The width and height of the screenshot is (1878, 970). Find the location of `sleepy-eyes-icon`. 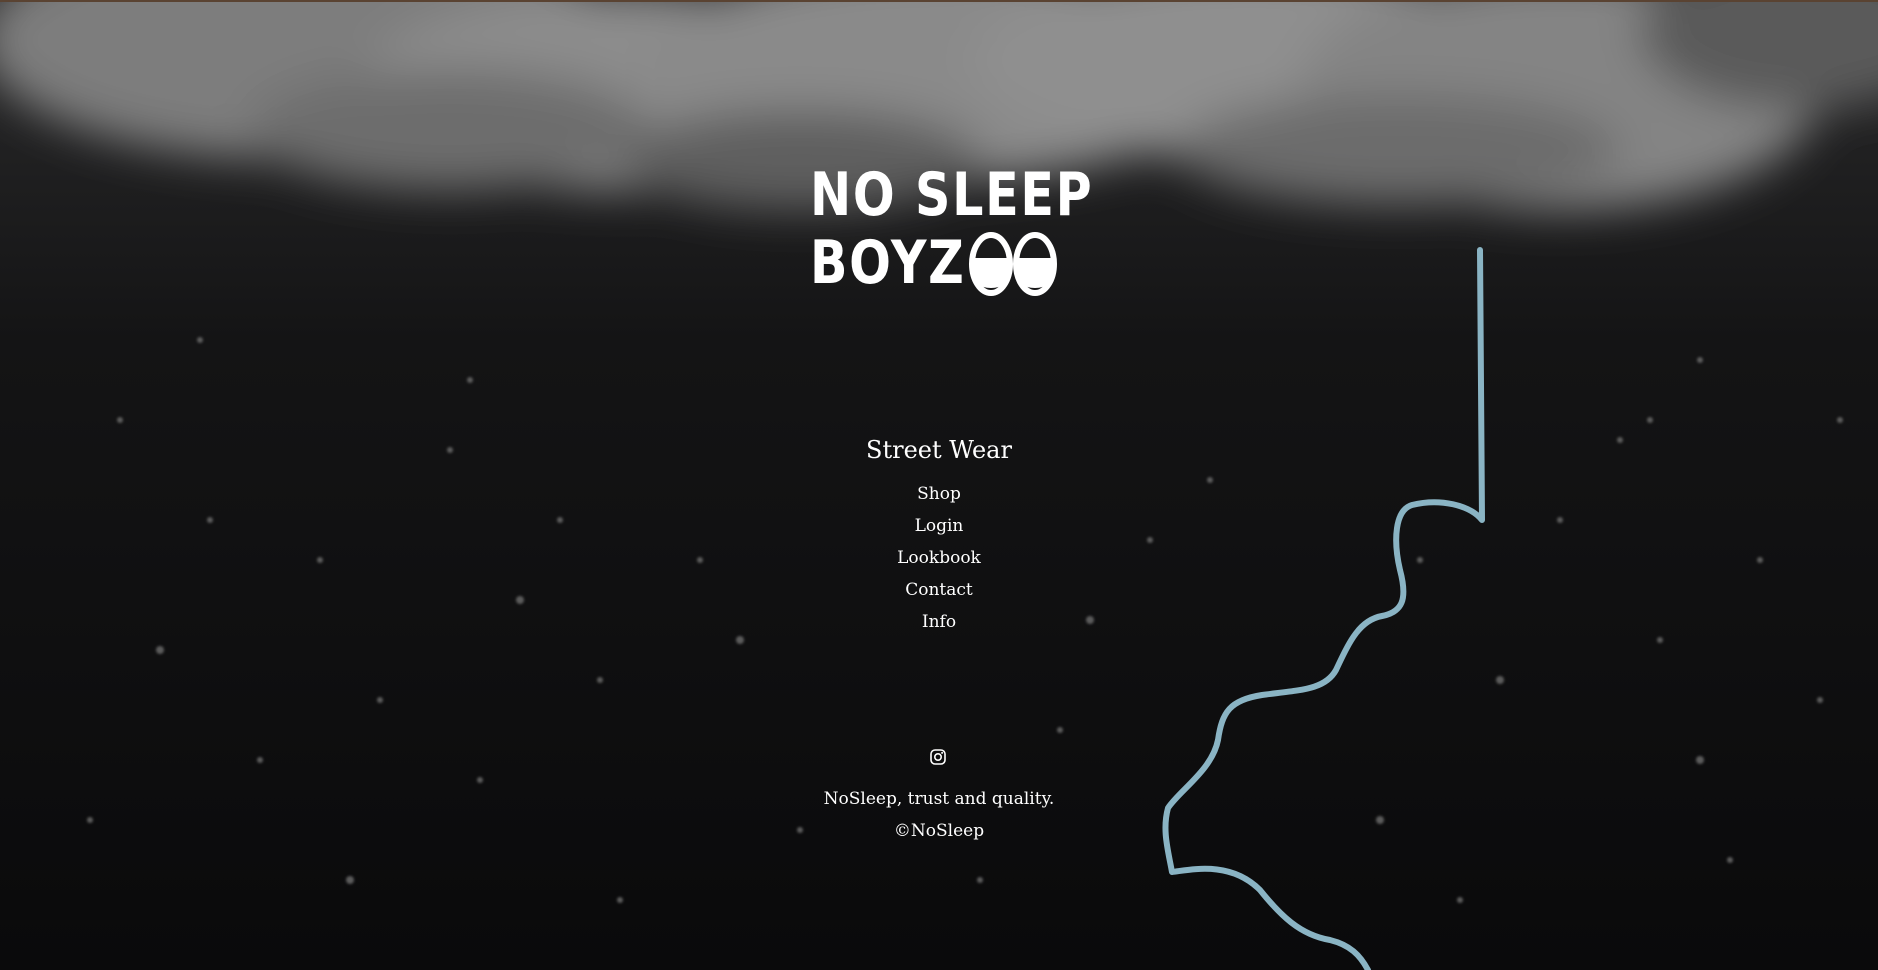

sleepy-eyes-icon is located at coordinates (1013, 264).